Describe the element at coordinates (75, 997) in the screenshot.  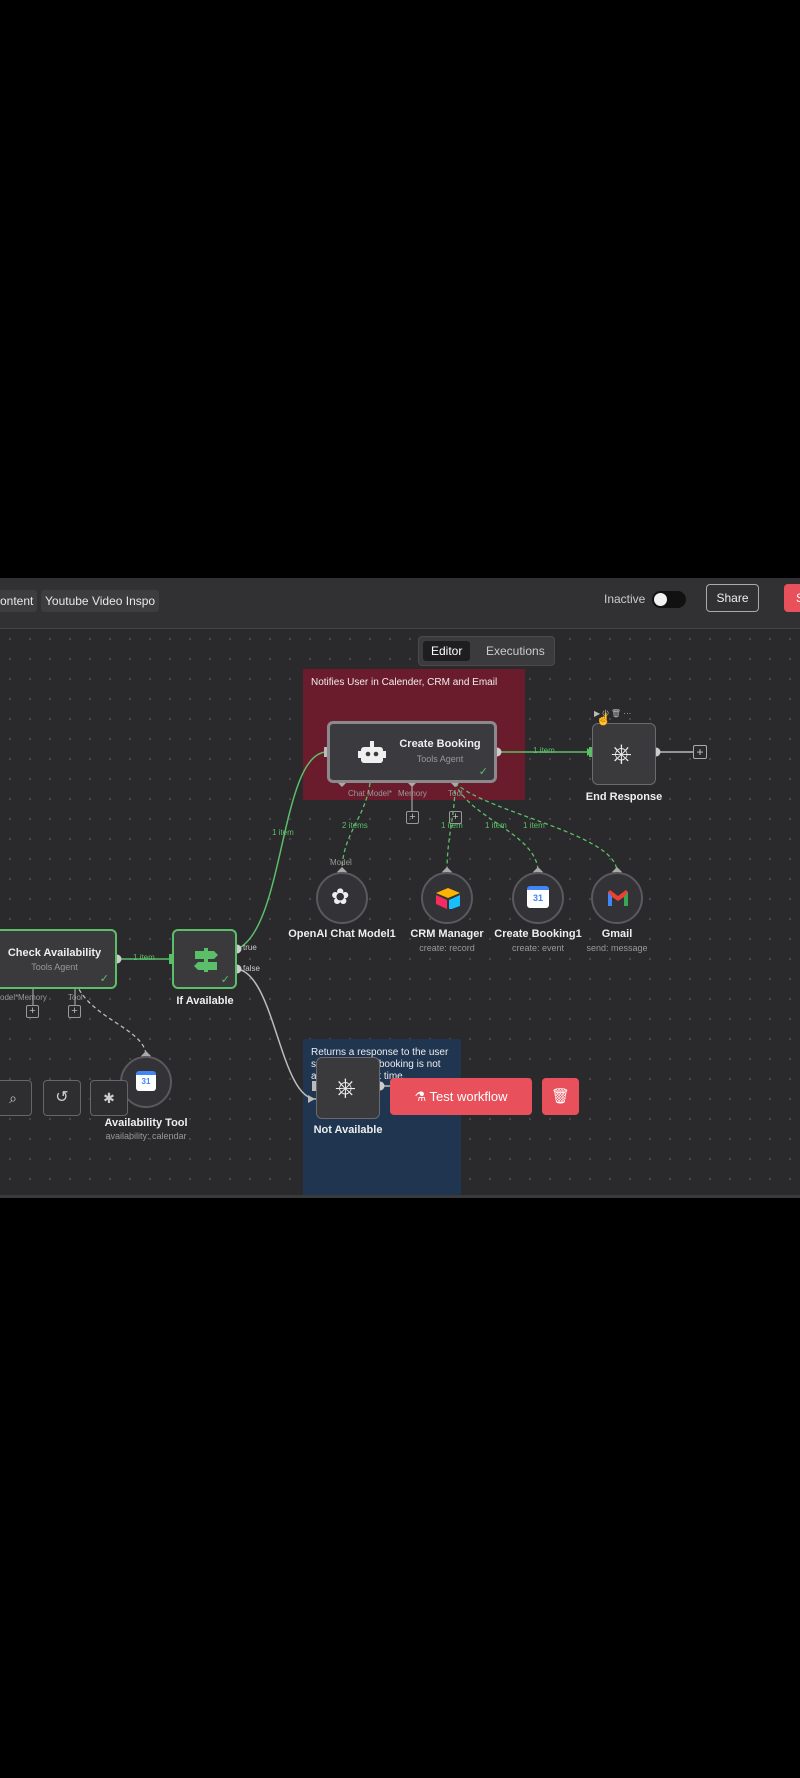
I see `port-label-tool-check: Tool` at that location.